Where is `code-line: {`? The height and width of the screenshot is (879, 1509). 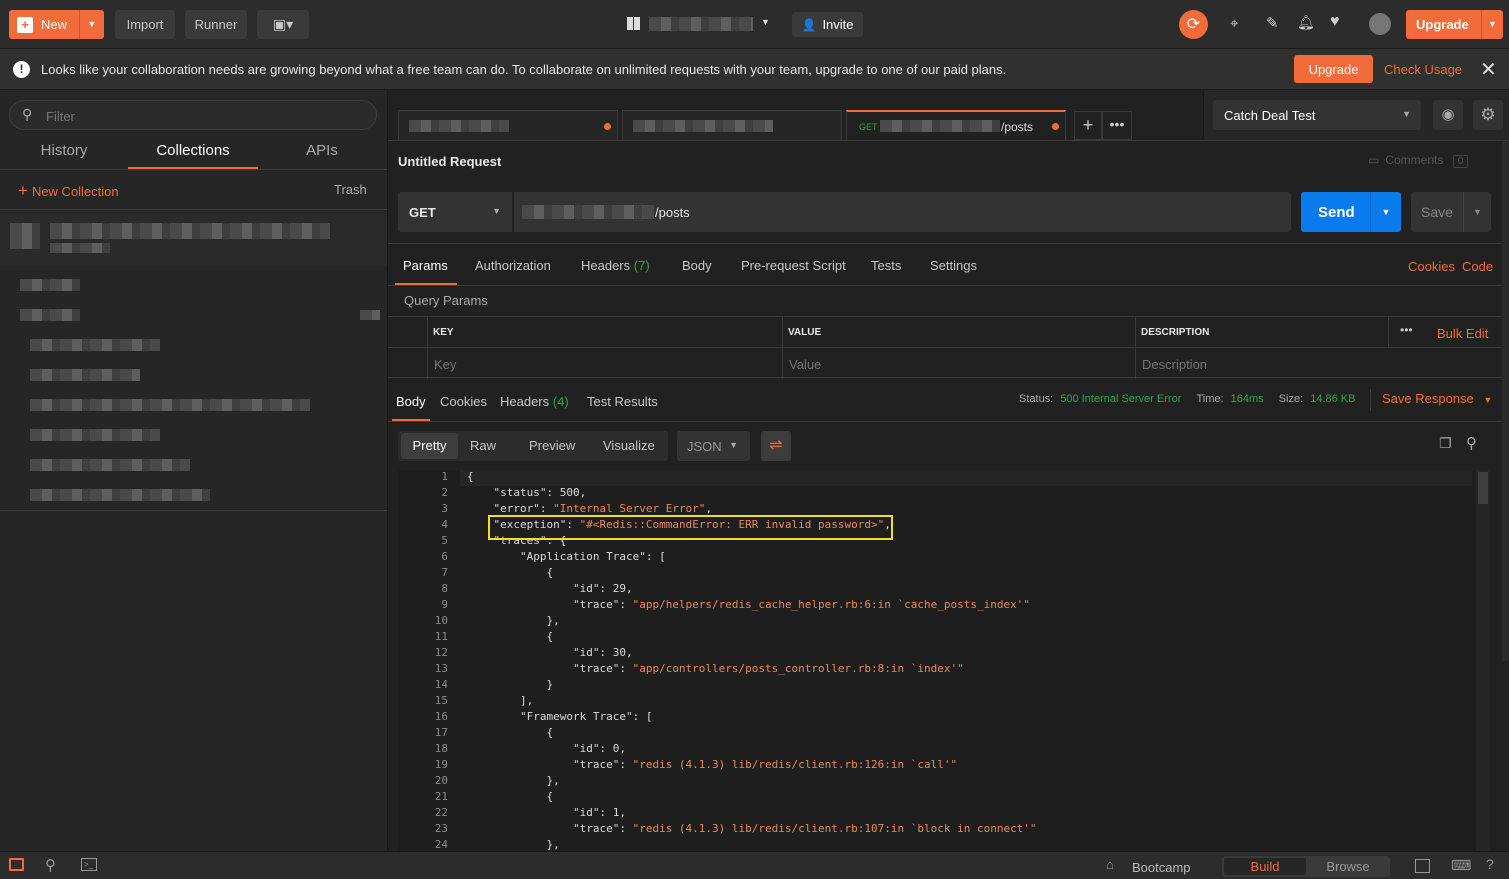
code-line: { is located at coordinates (510, 732).